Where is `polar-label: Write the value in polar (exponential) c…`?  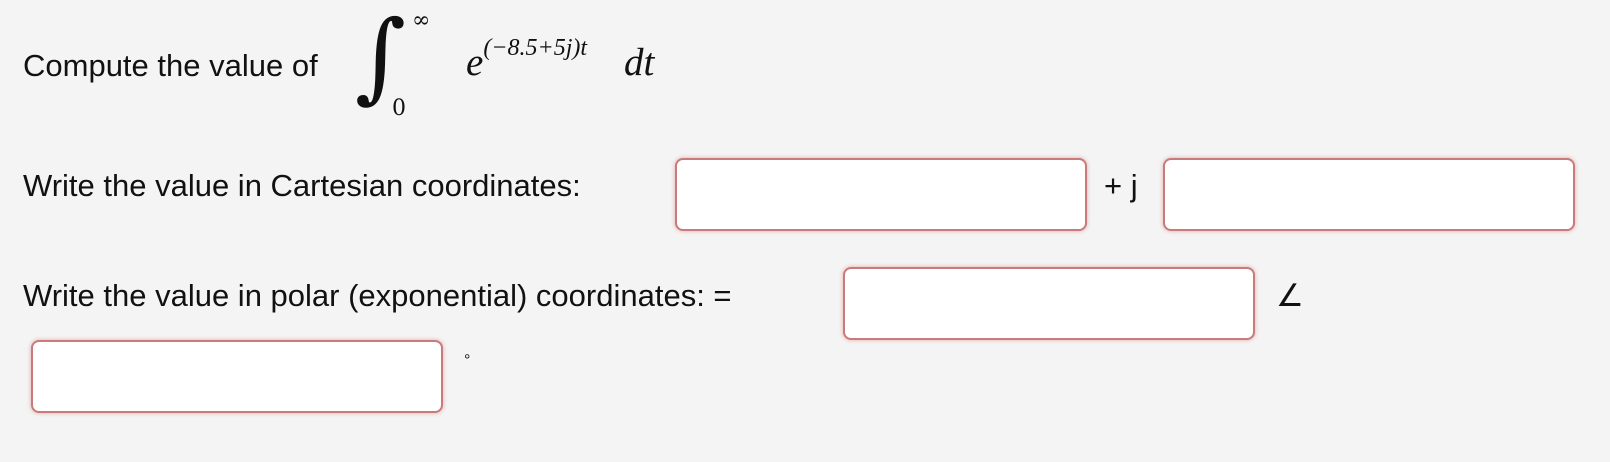
polar-label: Write the value in polar (exponential) c… is located at coordinates (377, 295).